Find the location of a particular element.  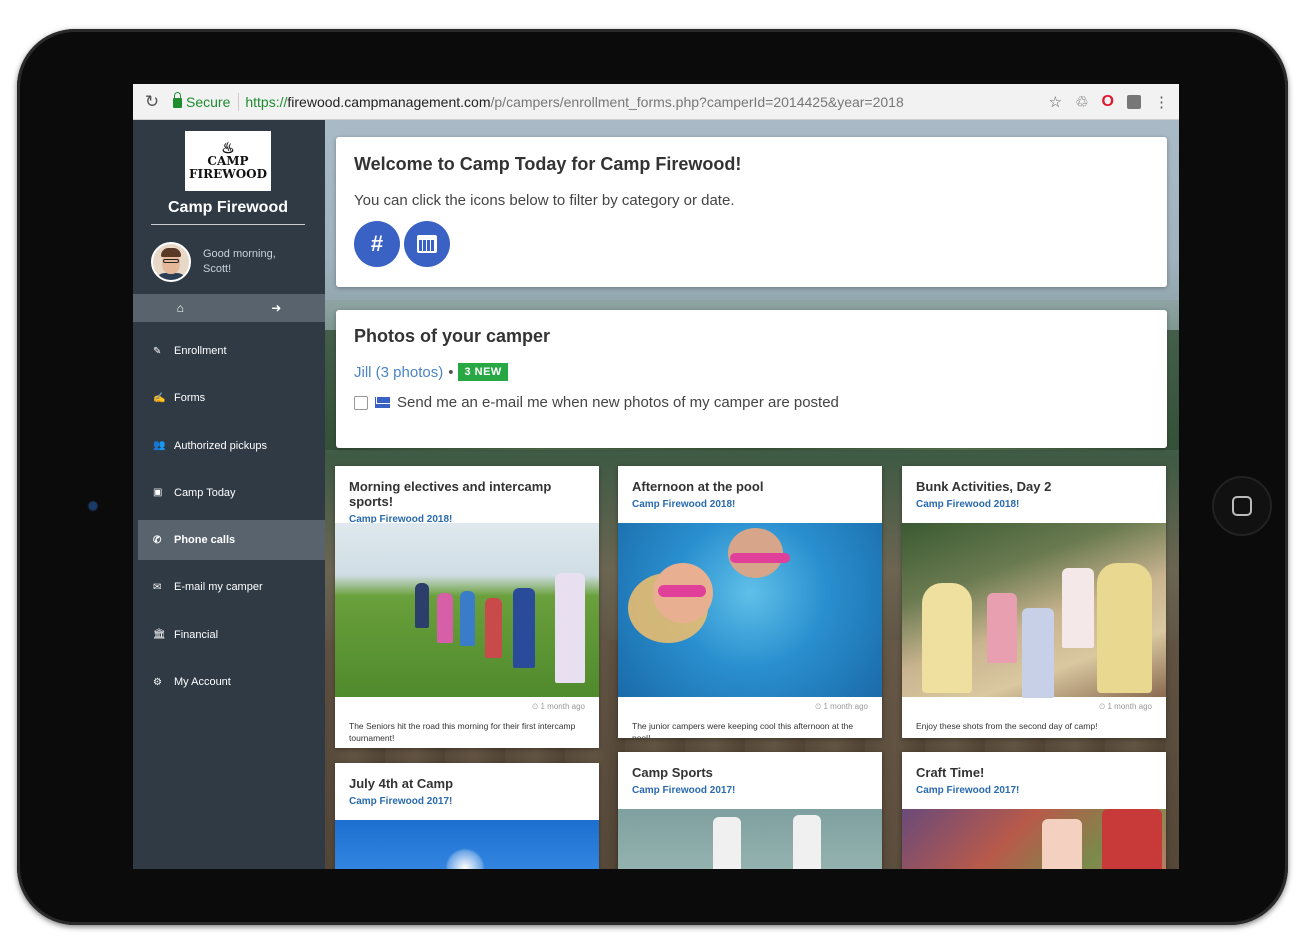

photos-title: Photos of your camper is located at coordinates (452, 336).